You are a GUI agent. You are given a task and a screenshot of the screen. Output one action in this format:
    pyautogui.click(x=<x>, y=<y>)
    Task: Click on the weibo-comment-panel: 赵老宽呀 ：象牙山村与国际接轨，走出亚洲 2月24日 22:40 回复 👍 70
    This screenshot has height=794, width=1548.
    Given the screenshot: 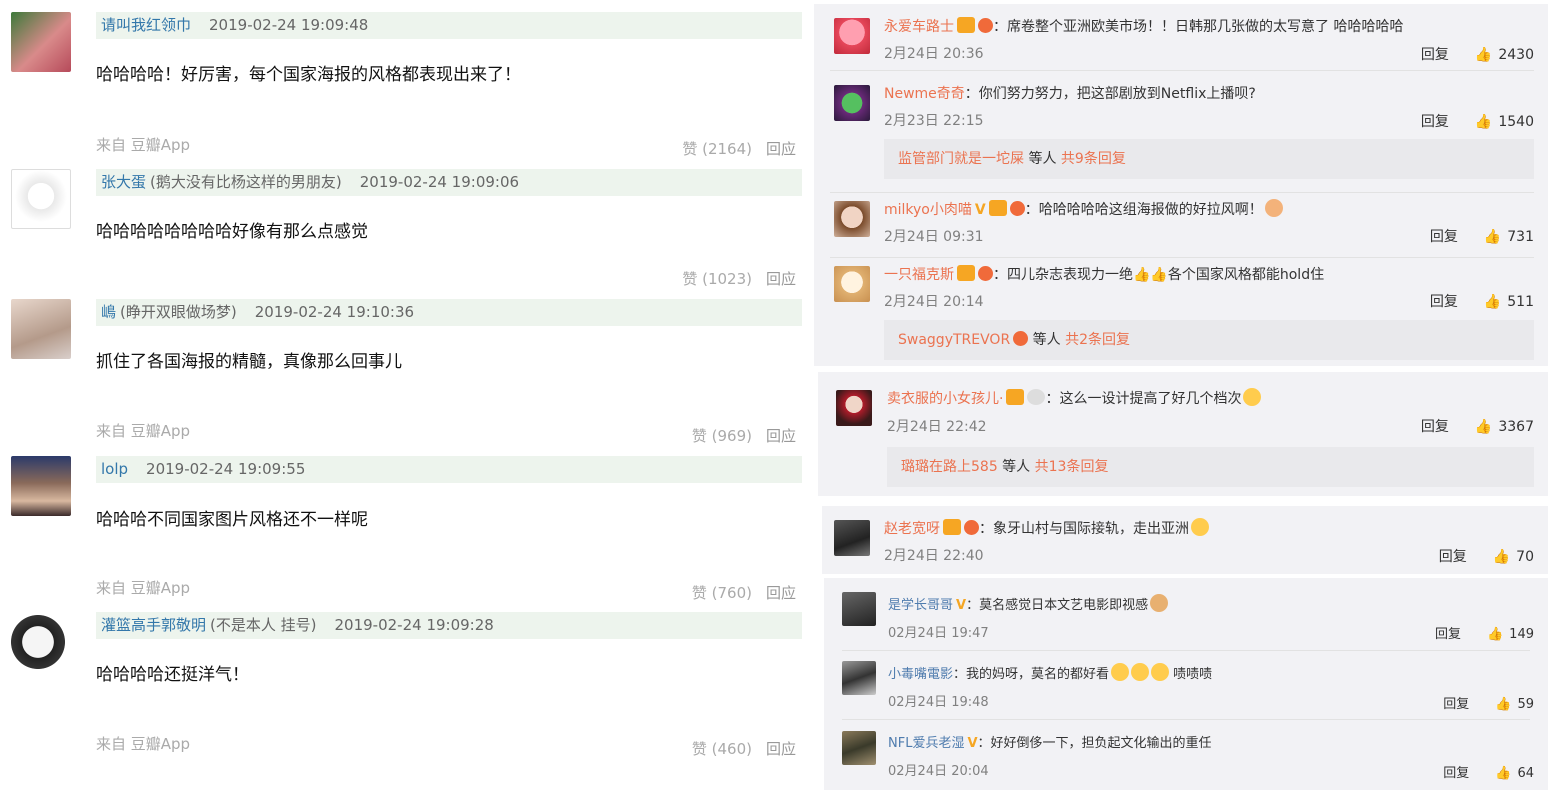 What is the action you would take?
    pyautogui.click(x=1185, y=540)
    